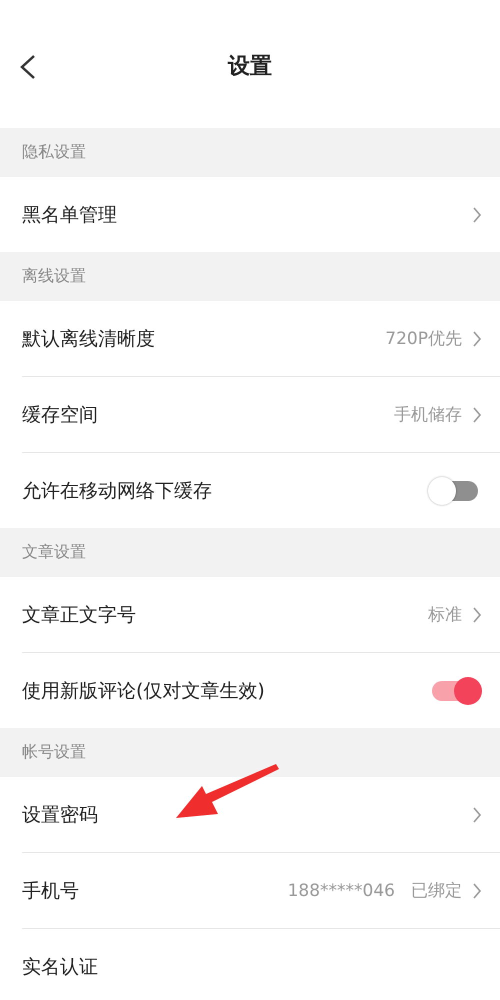  What do you see at coordinates (117, 491) in the screenshot?
I see `setting-label: 允许在移动网络下缓存` at bounding box center [117, 491].